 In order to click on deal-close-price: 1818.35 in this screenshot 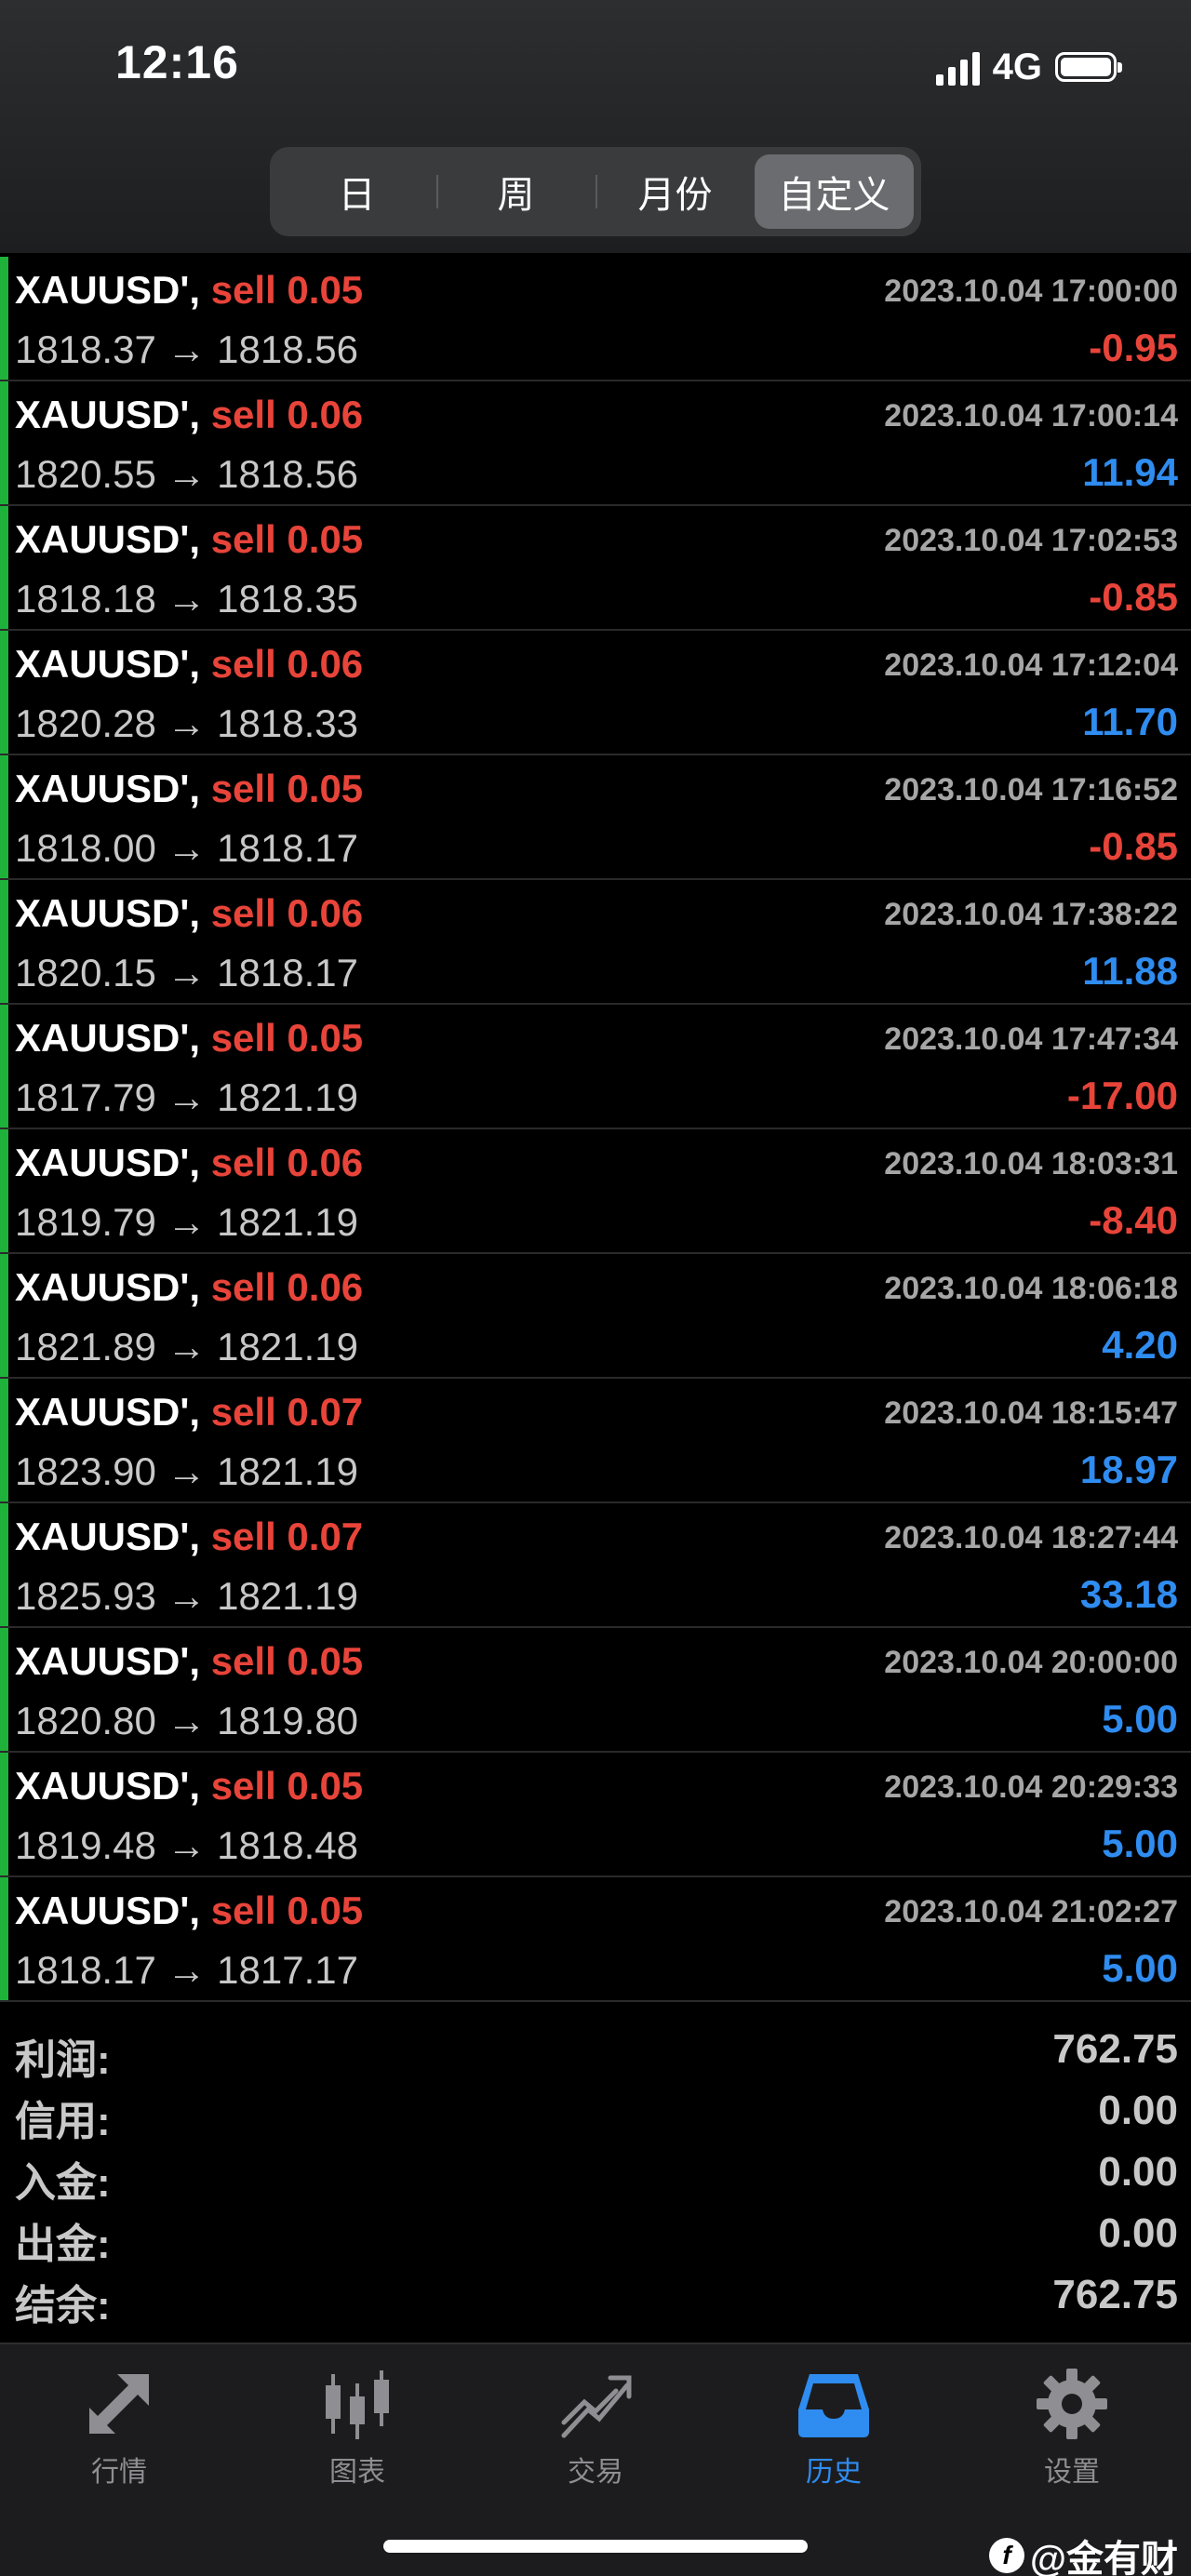, I will do `click(287, 599)`.